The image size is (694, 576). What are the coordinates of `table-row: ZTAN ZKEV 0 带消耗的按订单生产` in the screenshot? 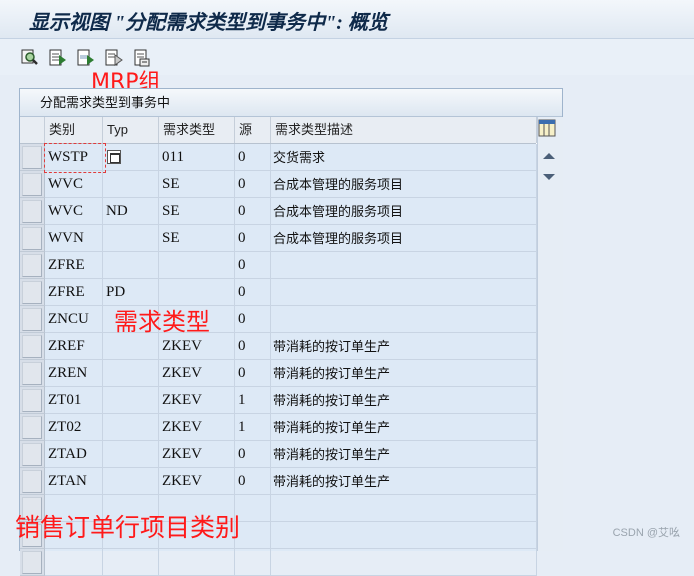 It's located at (278, 481).